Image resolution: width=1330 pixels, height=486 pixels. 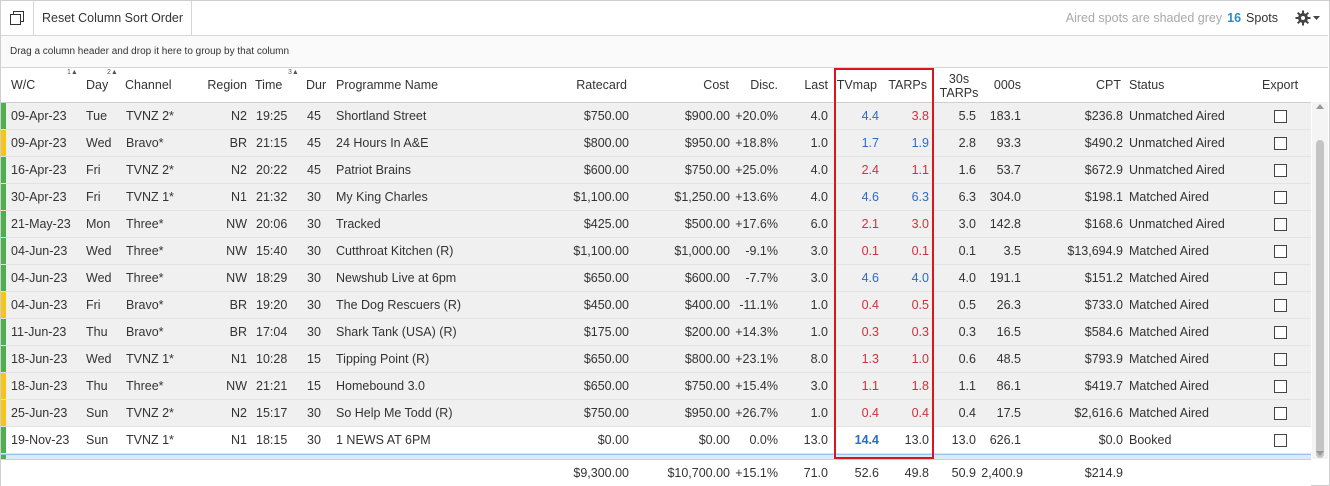 I want to click on cell-tvmap: 2.4, so click(x=870, y=170).